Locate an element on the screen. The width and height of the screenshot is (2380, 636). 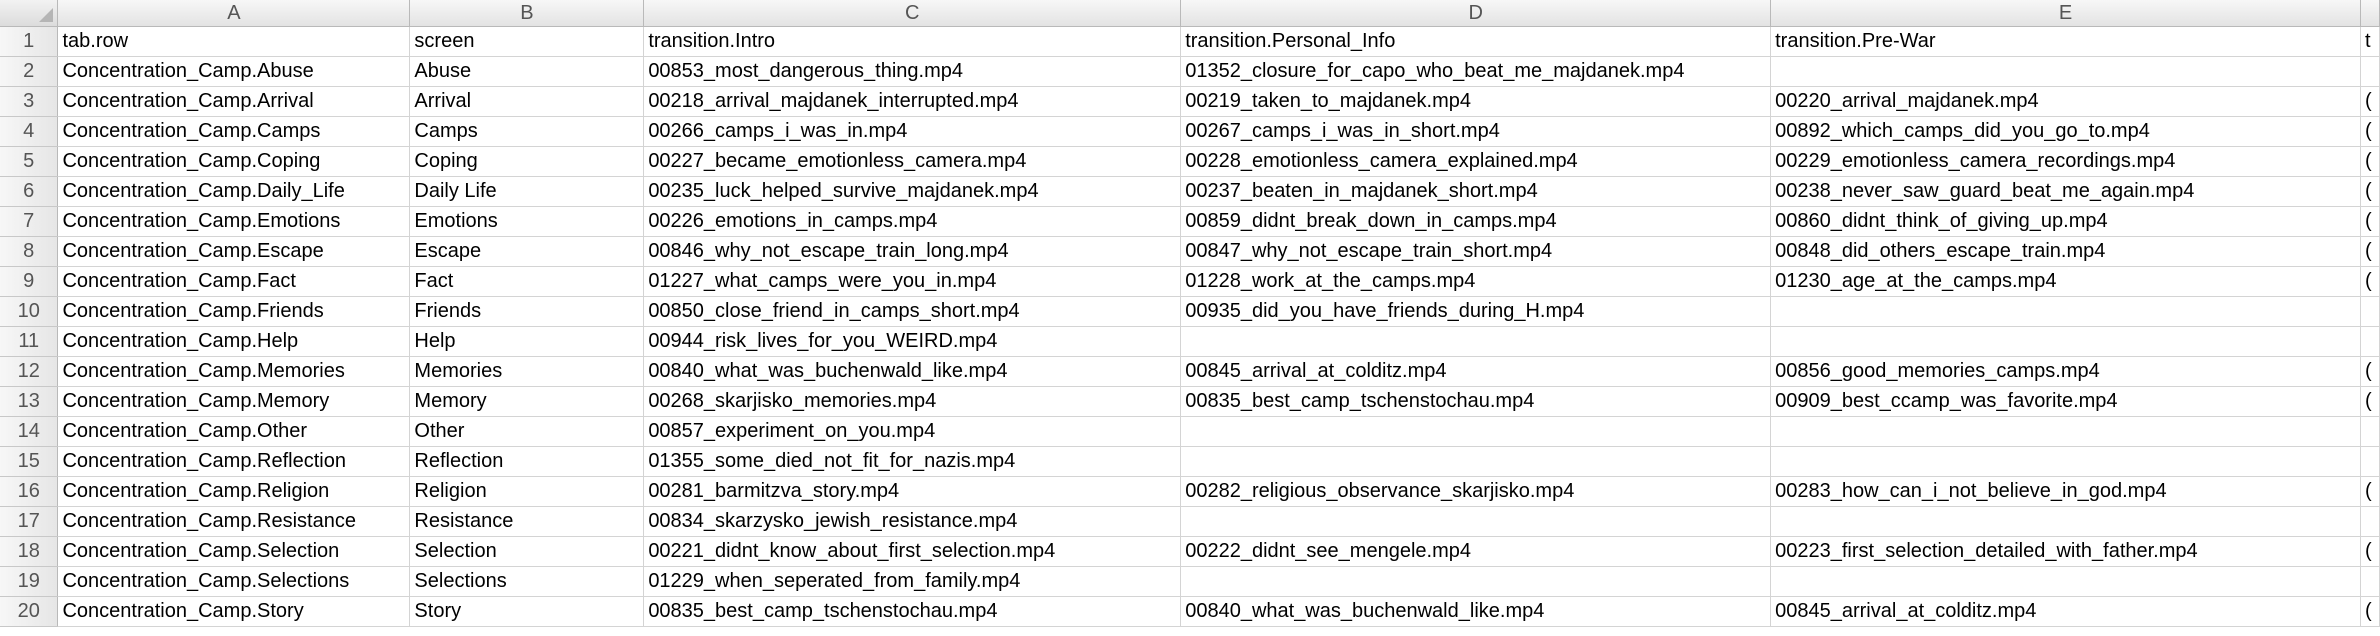
cell-a: Concentration_Camp.Arrival is located at coordinates (234, 101).